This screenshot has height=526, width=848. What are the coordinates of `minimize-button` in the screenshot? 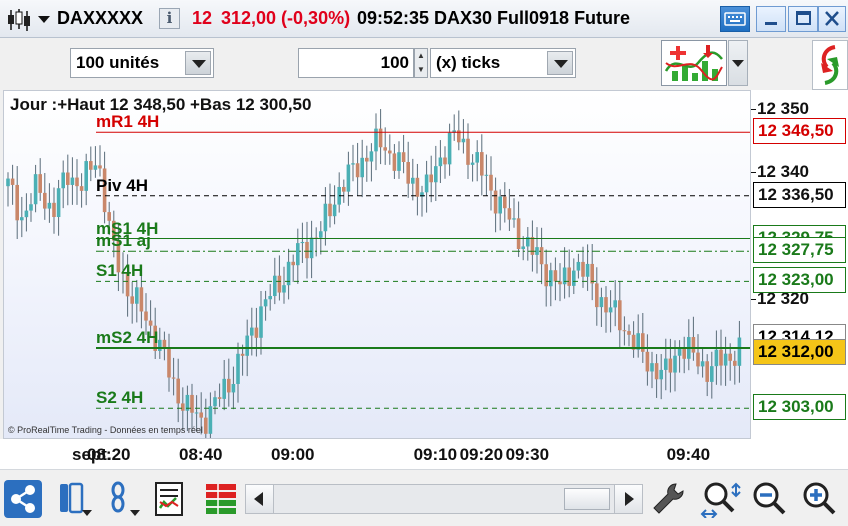 It's located at (771, 19).